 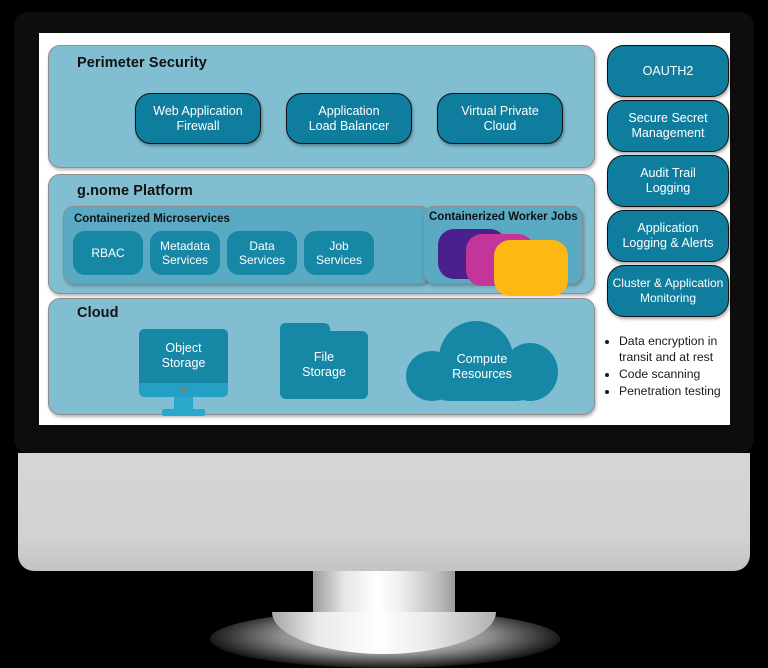 What do you see at coordinates (324, 365) in the screenshot?
I see `node-file-storage: File Storage` at bounding box center [324, 365].